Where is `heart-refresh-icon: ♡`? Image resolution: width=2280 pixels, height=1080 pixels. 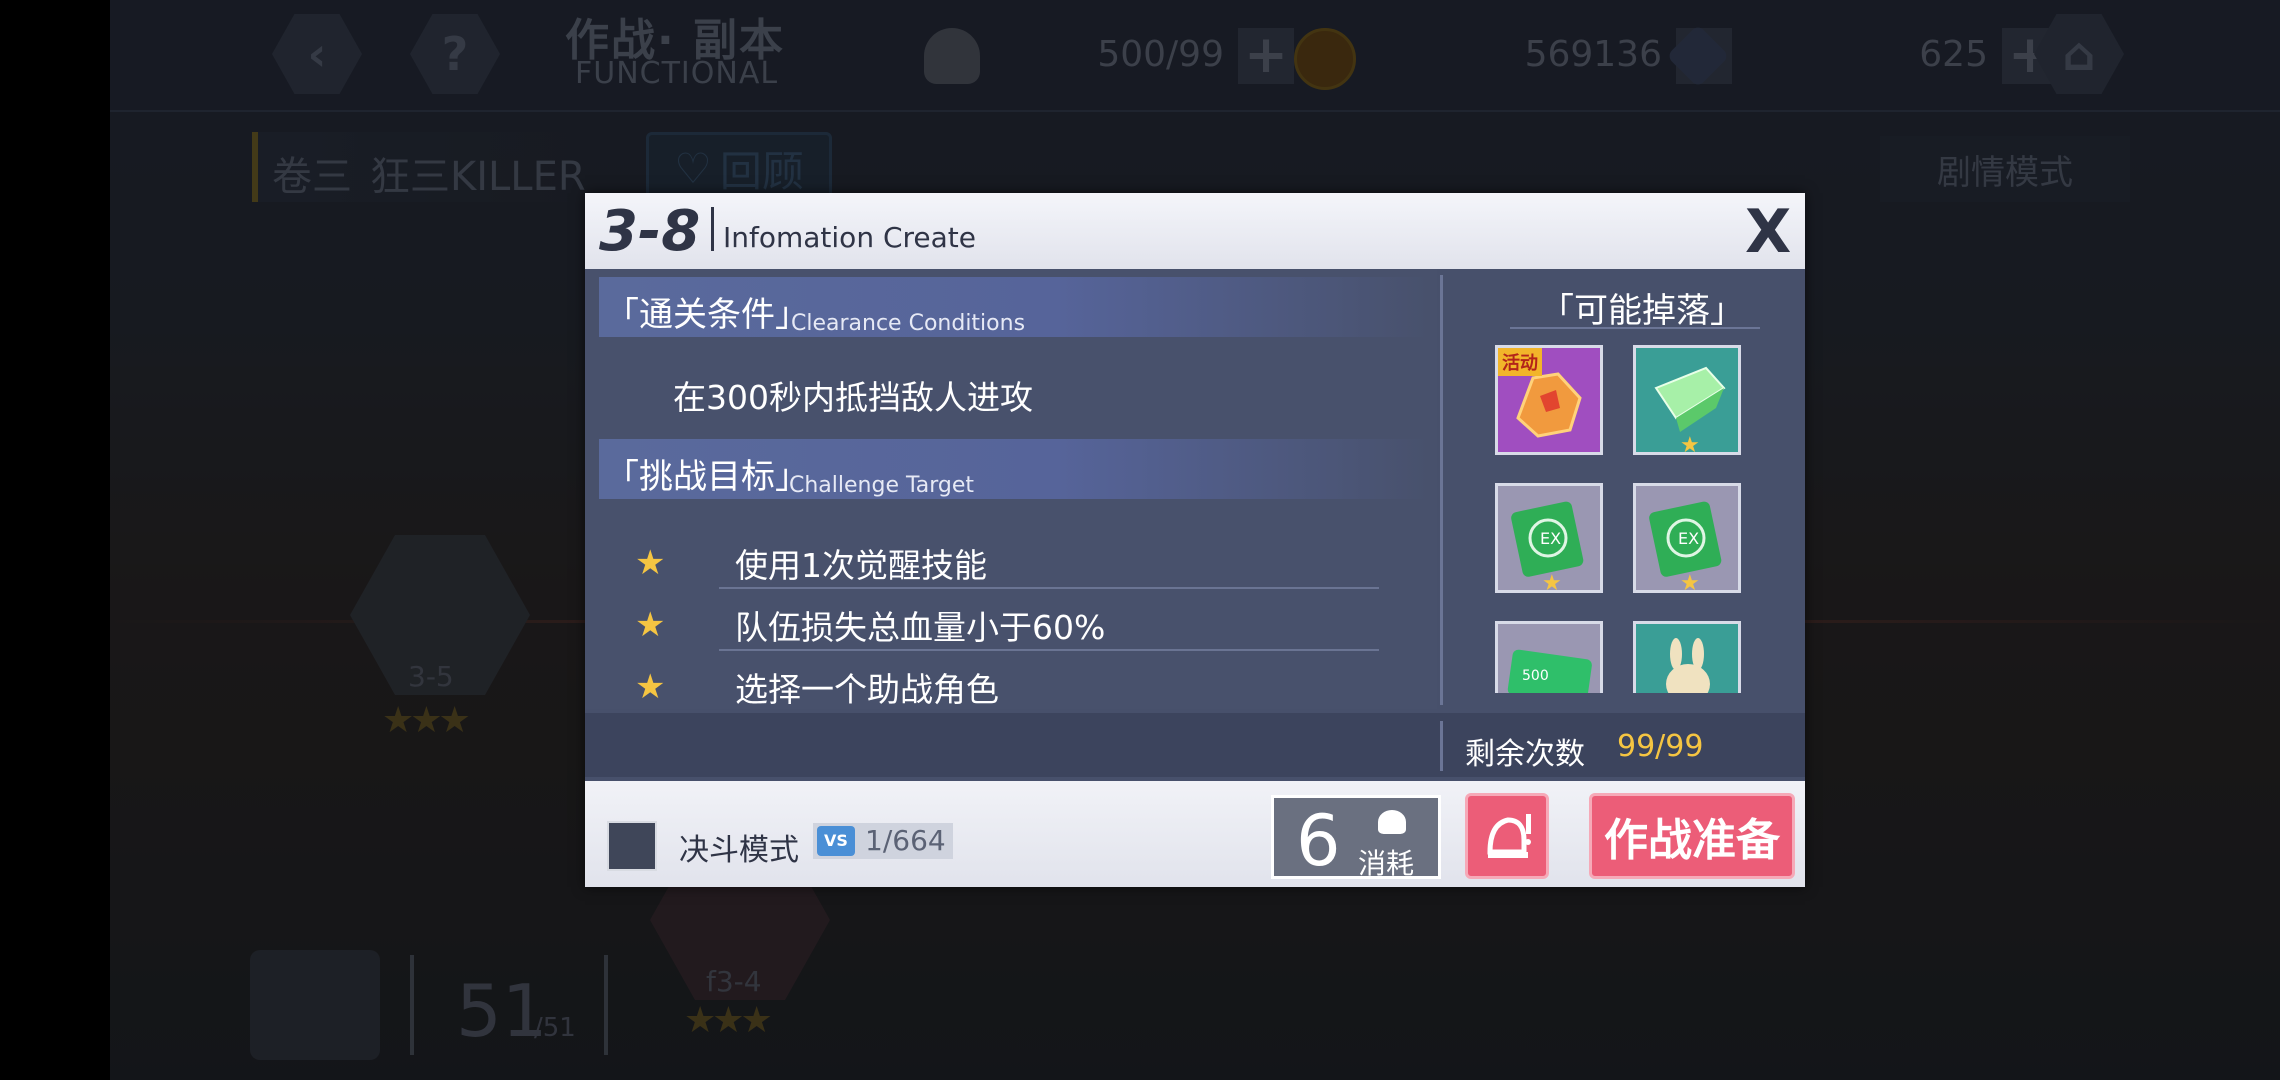 heart-refresh-icon: ♡ is located at coordinates (693, 168).